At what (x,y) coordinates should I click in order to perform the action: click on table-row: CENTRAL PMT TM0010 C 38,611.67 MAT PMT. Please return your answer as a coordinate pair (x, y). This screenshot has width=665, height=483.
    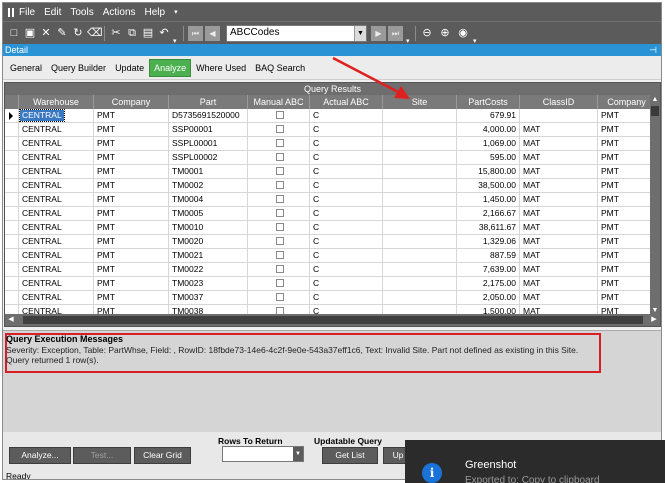
    Looking at the image, I should click on (332, 228).